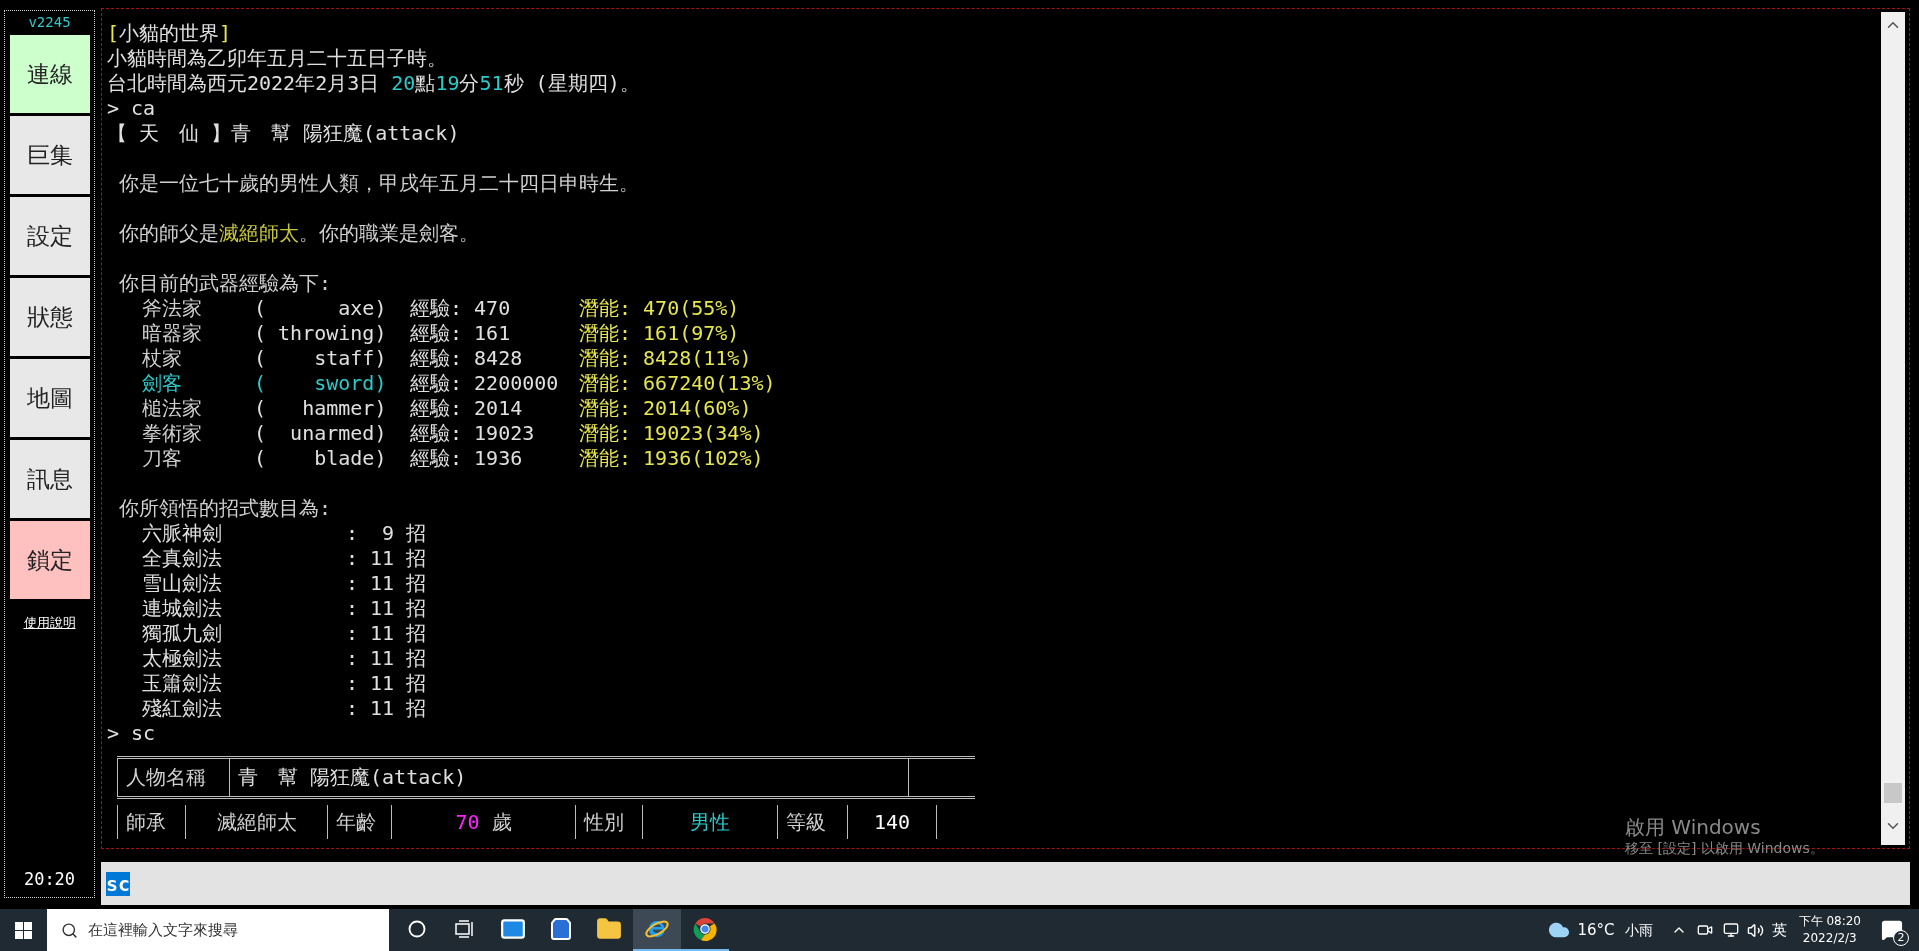 The width and height of the screenshot is (1919, 951). Describe the element at coordinates (1730, 930) in the screenshot. I see `monitor-icon` at that location.